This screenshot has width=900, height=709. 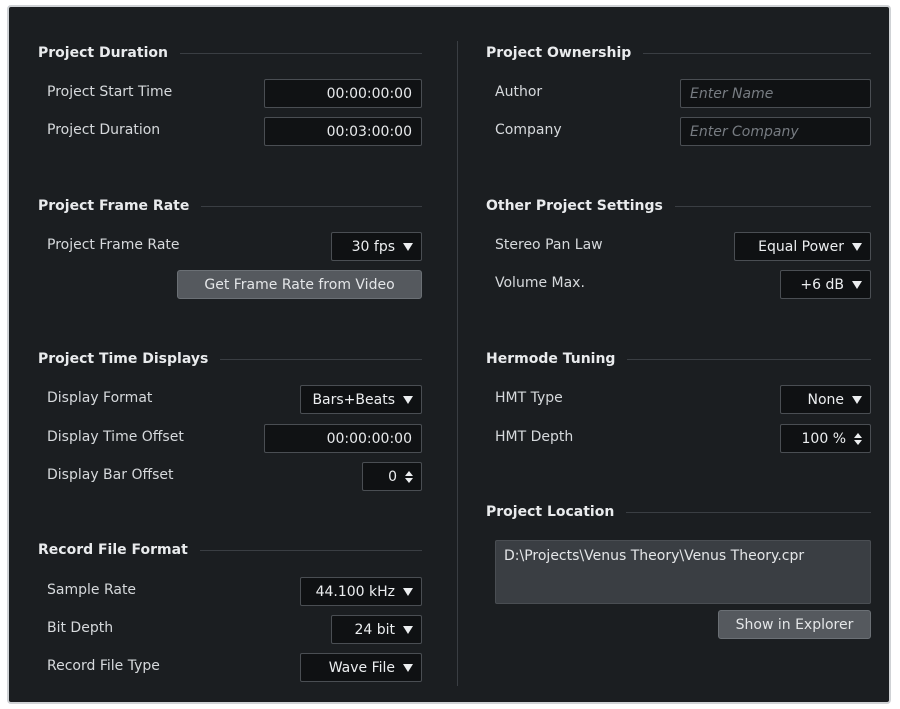 I want to click on company-label: Company, so click(x=528, y=130).